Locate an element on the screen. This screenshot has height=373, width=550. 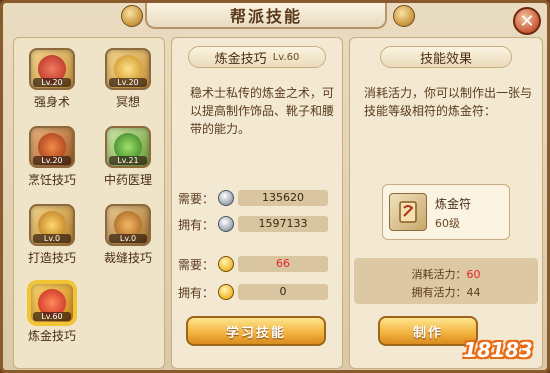
skill-item: Lv.20 烹饪技巧 is located at coordinates (52, 157).